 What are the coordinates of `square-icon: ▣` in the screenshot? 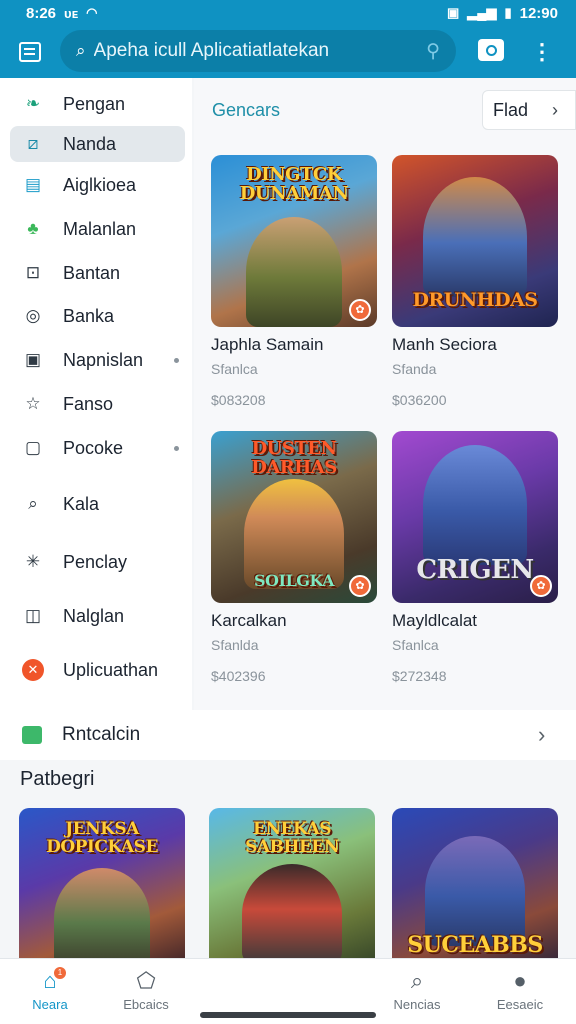 It's located at (33, 359).